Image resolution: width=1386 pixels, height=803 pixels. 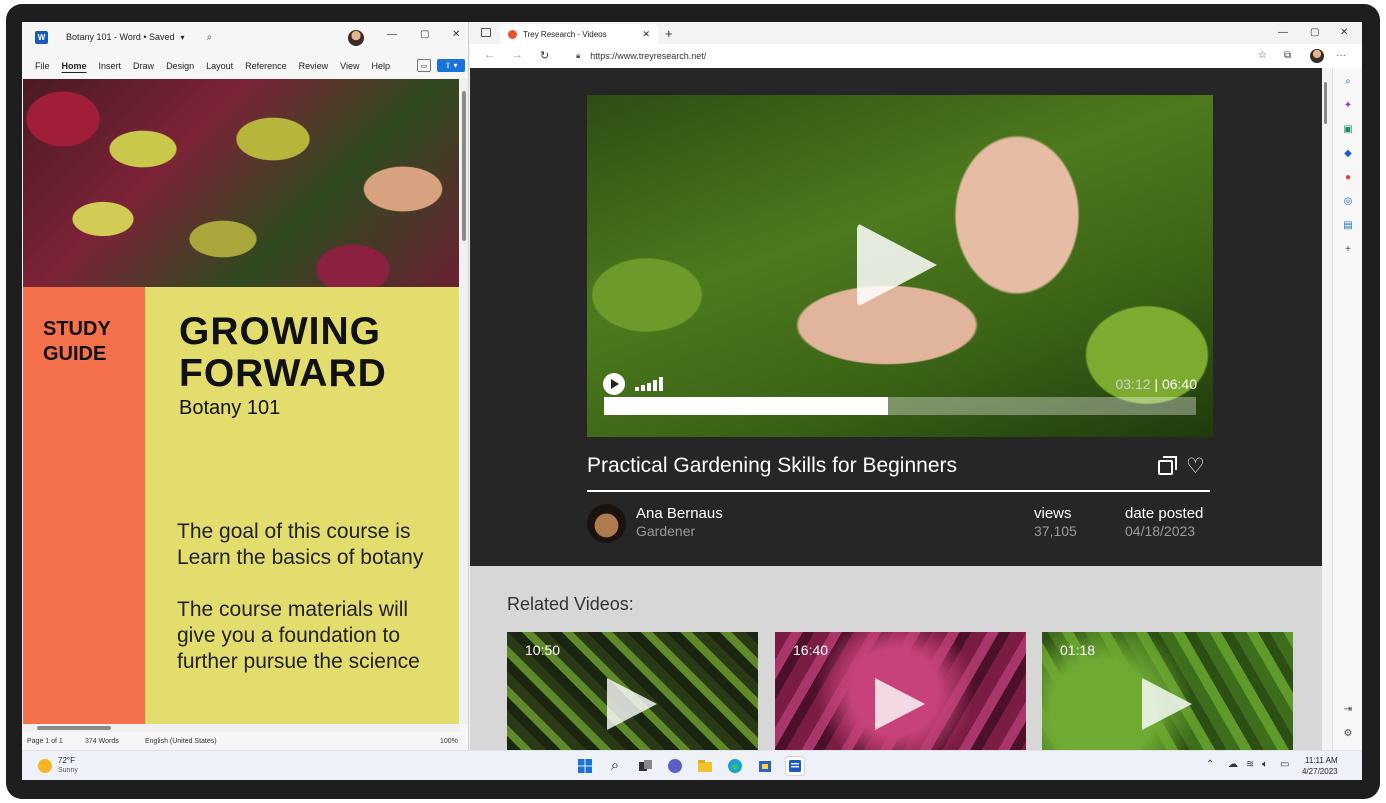 What do you see at coordinates (1348, 178) in the screenshot?
I see `games-icon: ●` at bounding box center [1348, 178].